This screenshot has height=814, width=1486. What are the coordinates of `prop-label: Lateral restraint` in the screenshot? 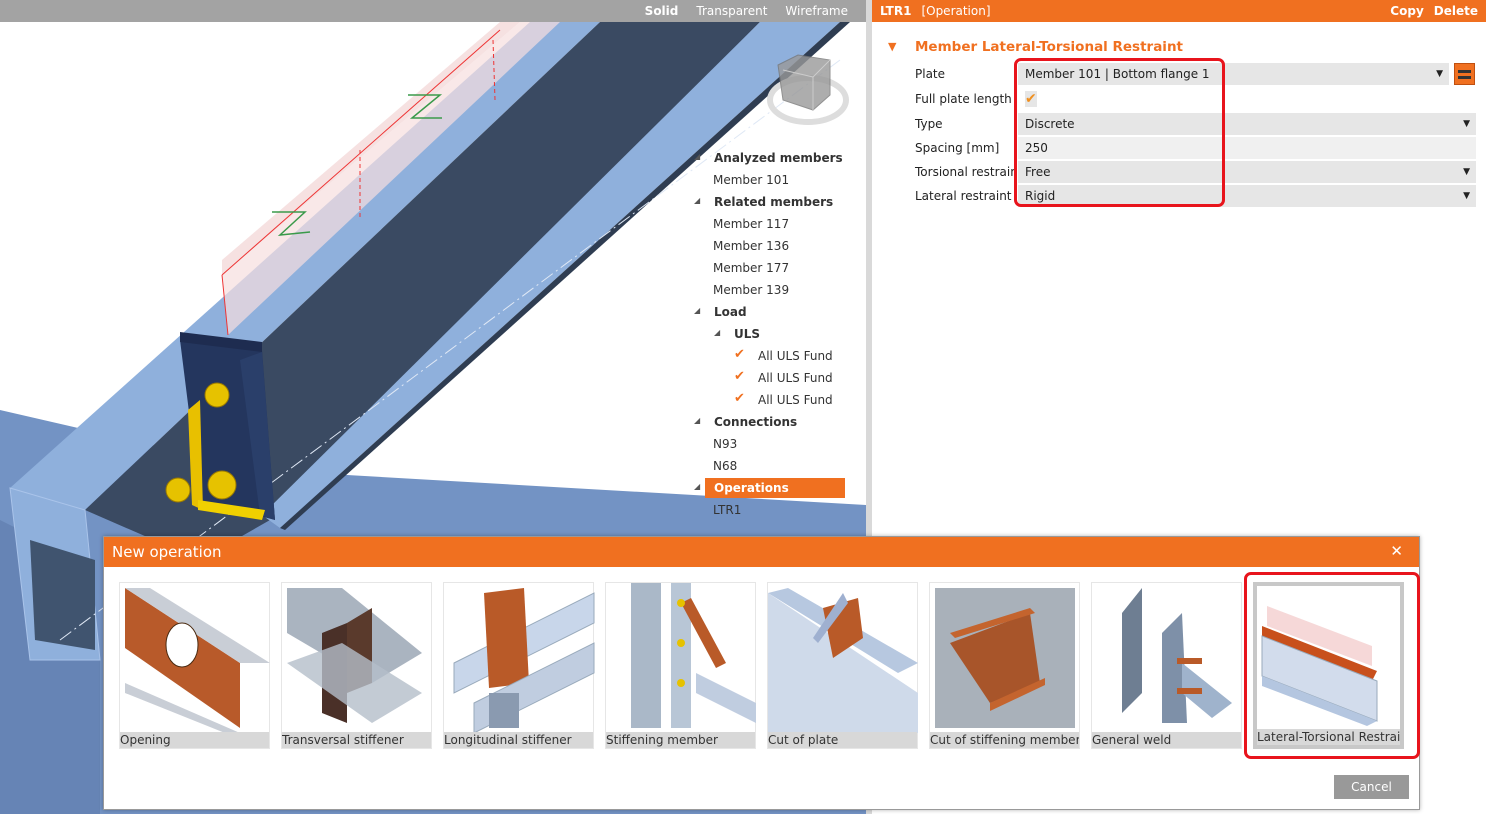 It's located at (963, 196).